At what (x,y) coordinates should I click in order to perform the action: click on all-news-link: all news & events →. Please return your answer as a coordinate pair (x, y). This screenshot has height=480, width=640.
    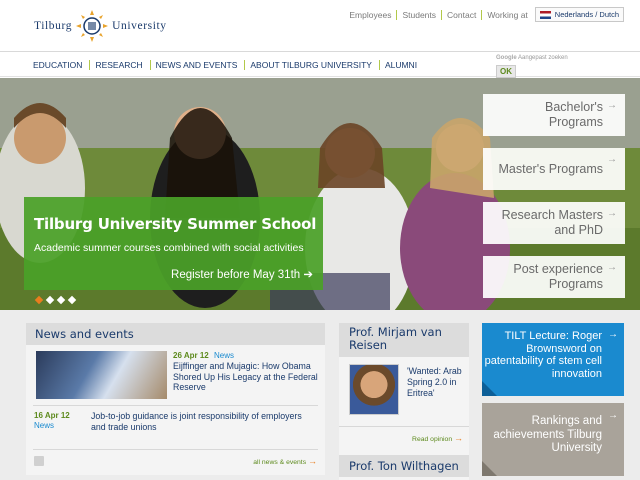
    Looking at the image, I should click on (285, 461).